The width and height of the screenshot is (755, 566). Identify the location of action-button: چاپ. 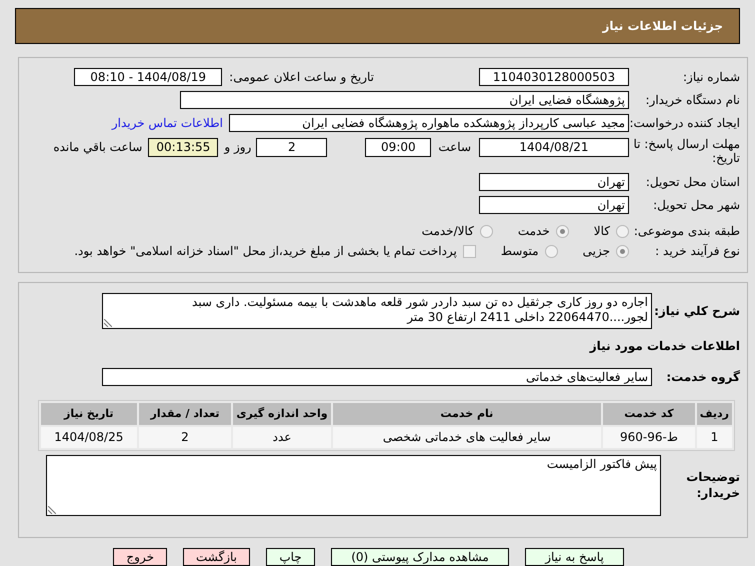
(290, 557).